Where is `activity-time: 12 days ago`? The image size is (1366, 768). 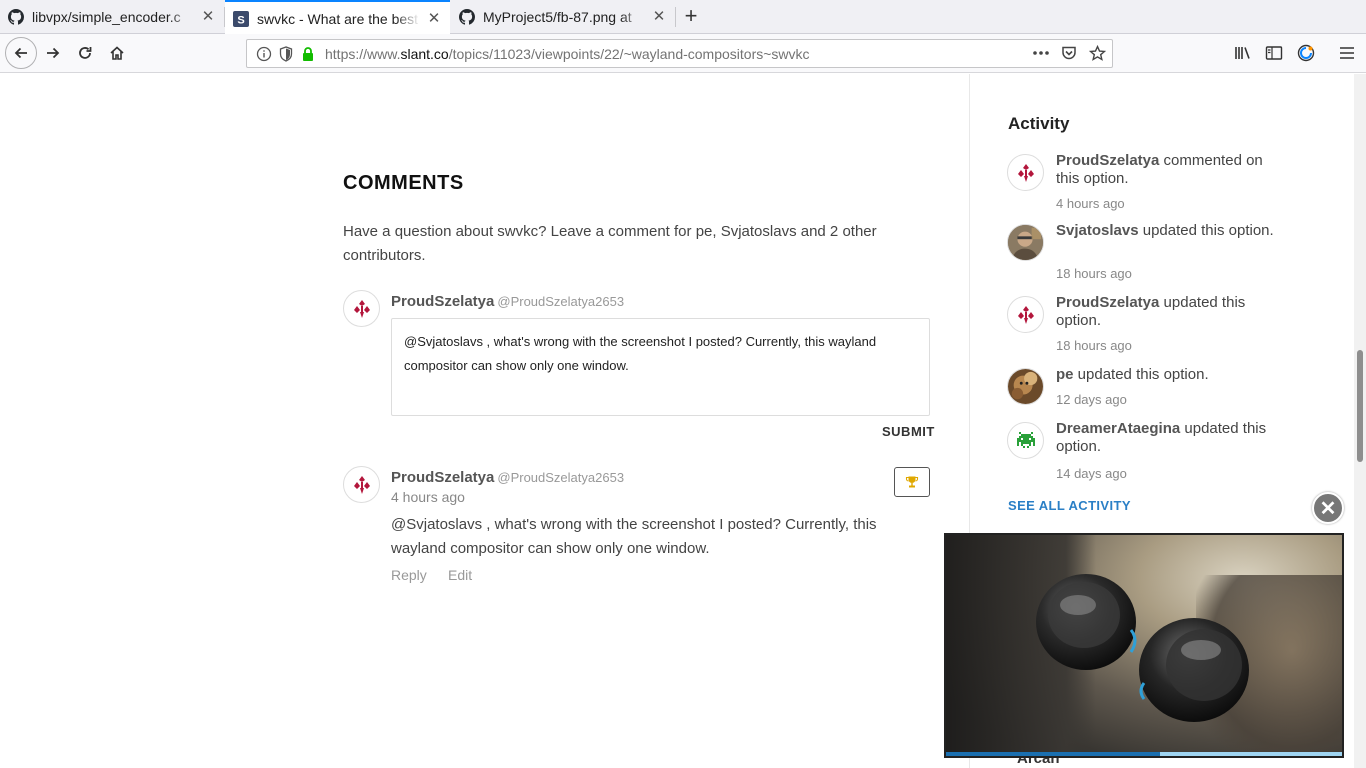
activity-time: 12 days ago is located at coordinates (1091, 399).